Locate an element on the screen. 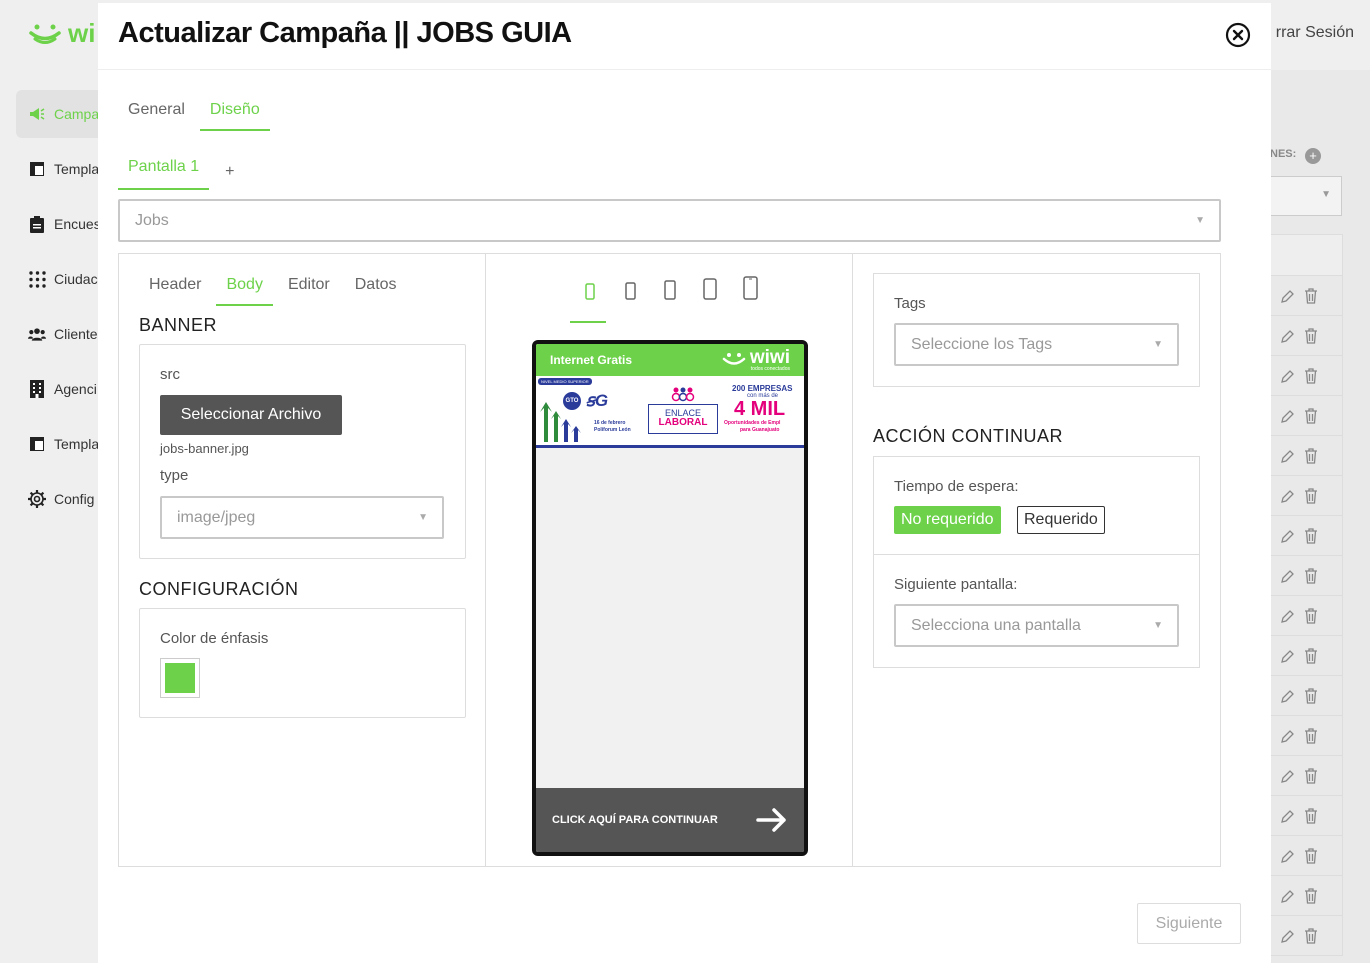 The height and width of the screenshot is (963, 1370). table-header is located at coordinates (1306, 255).